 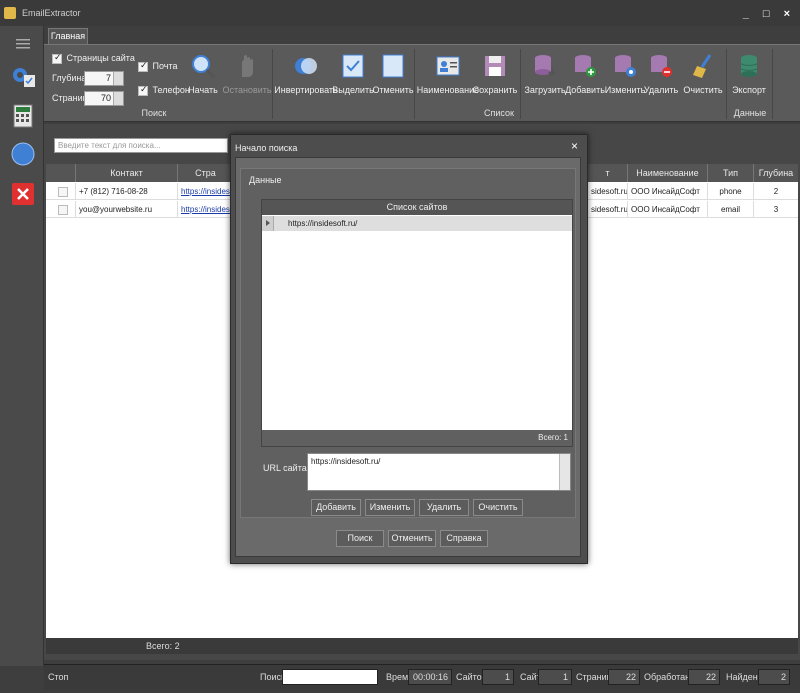 What do you see at coordinates (400, 13) in the screenshot?
I see `title-bar: EmailExtractor _ □ ×` at bounding box center [400, 13].